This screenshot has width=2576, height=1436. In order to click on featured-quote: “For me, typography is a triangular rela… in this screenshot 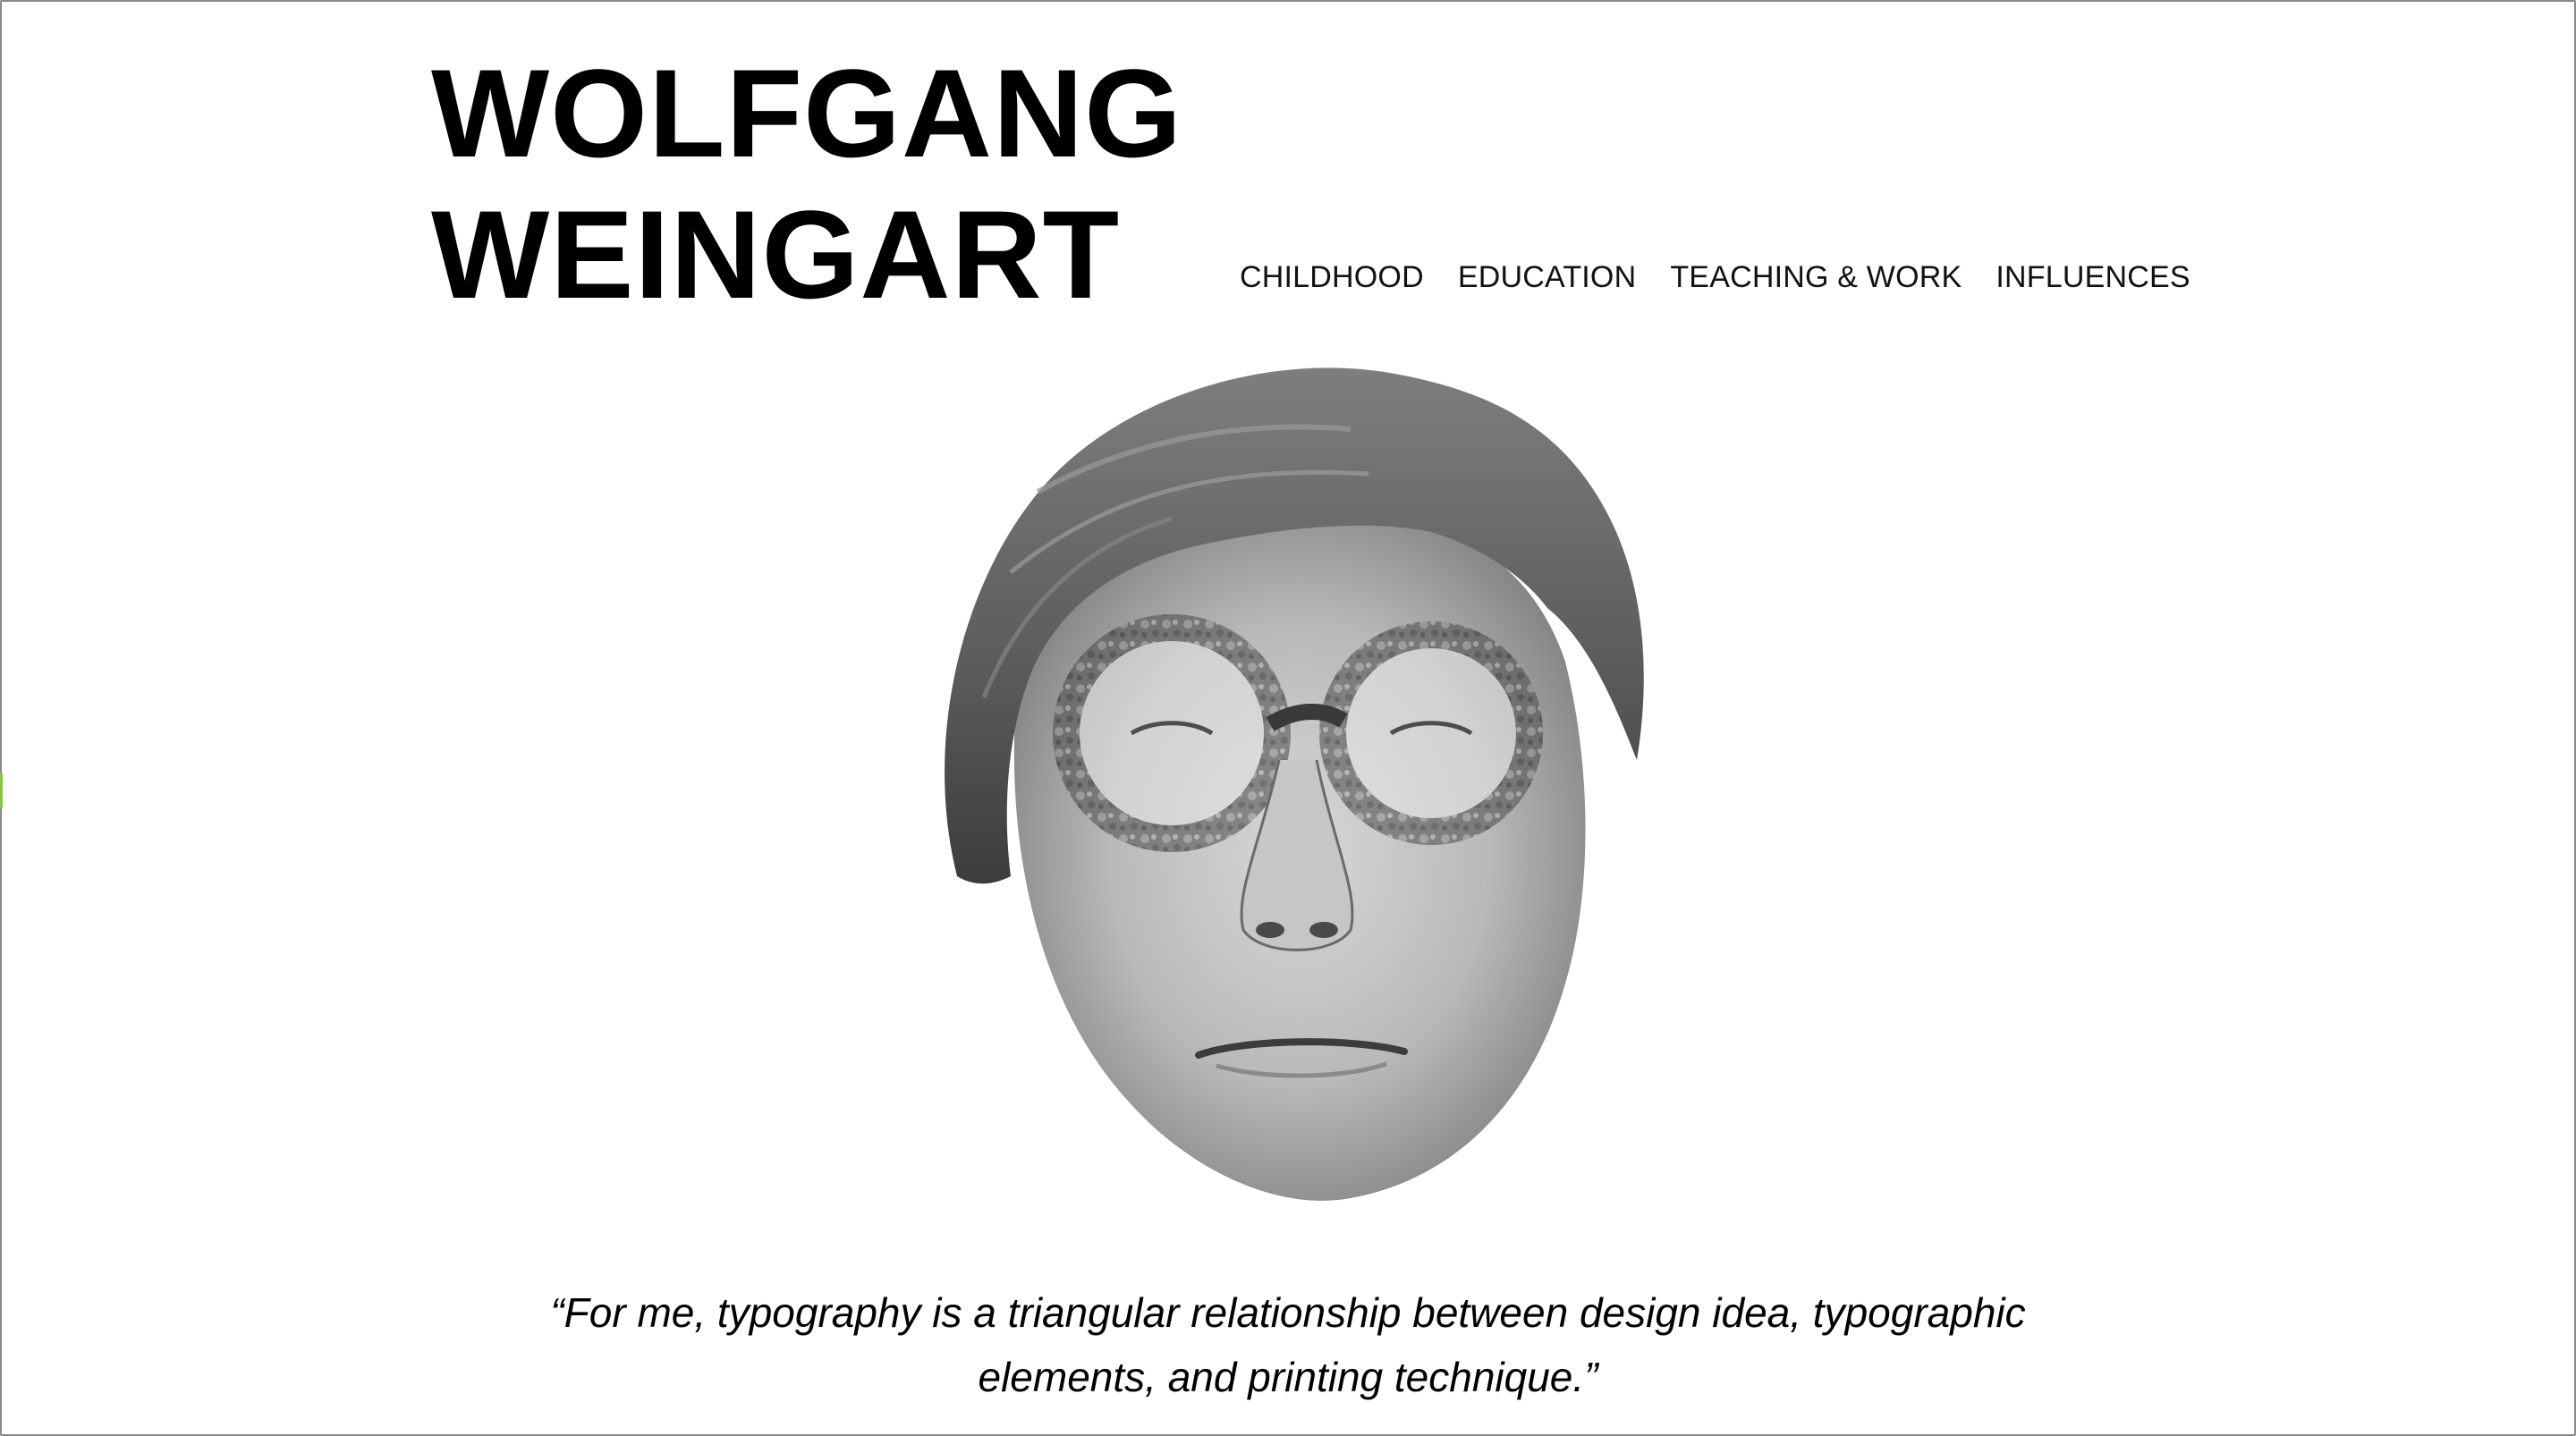, I will do `click(1288, 1344)`.